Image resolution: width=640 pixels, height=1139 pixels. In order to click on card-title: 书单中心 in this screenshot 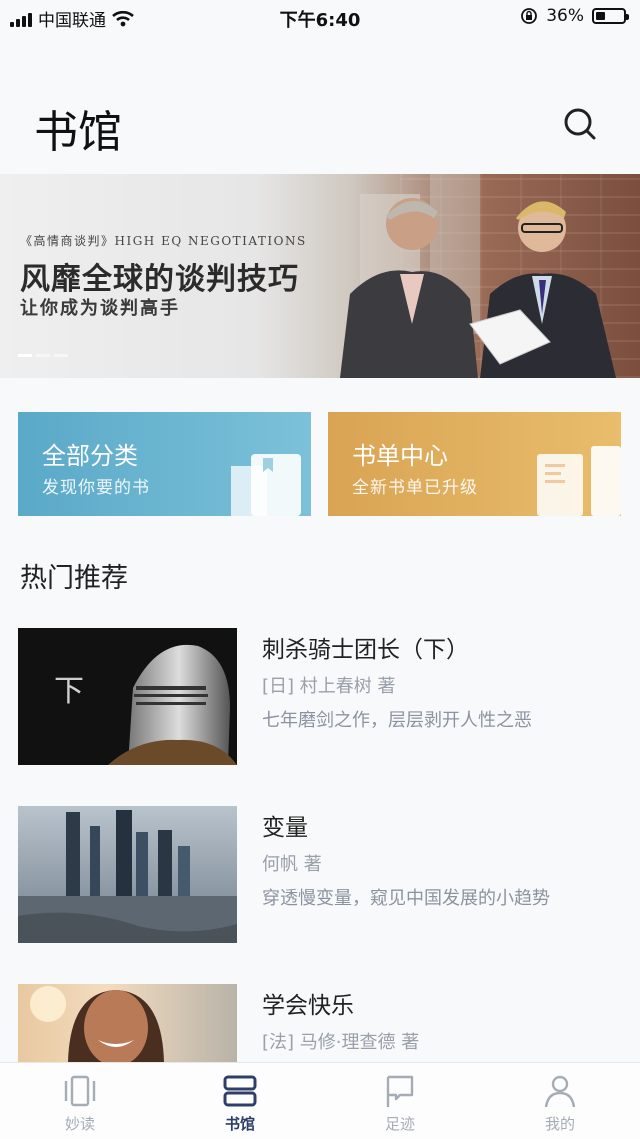, I will do `click(400, 456)`.